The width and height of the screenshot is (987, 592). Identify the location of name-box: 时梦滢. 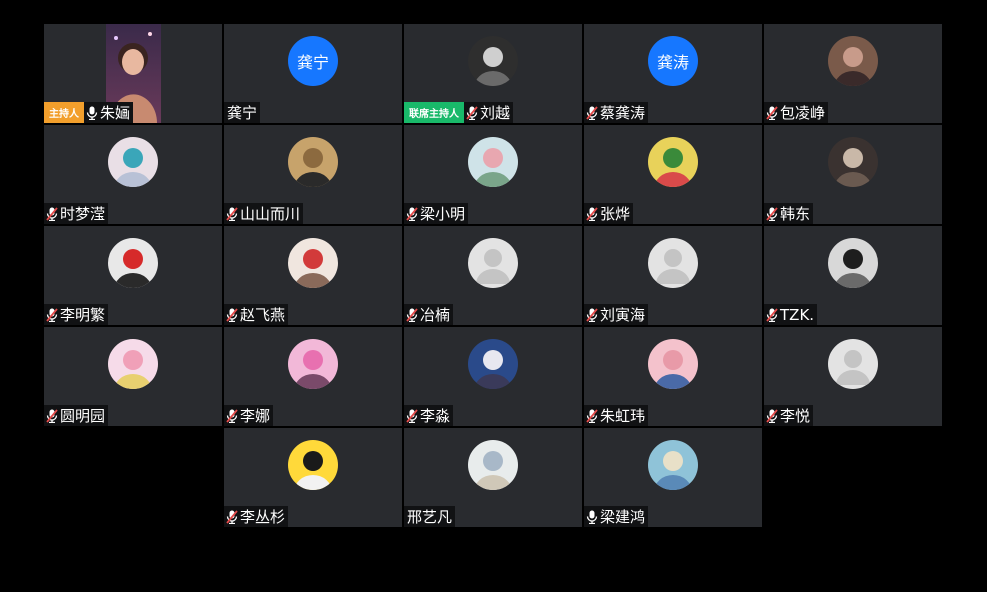
(76, 213).